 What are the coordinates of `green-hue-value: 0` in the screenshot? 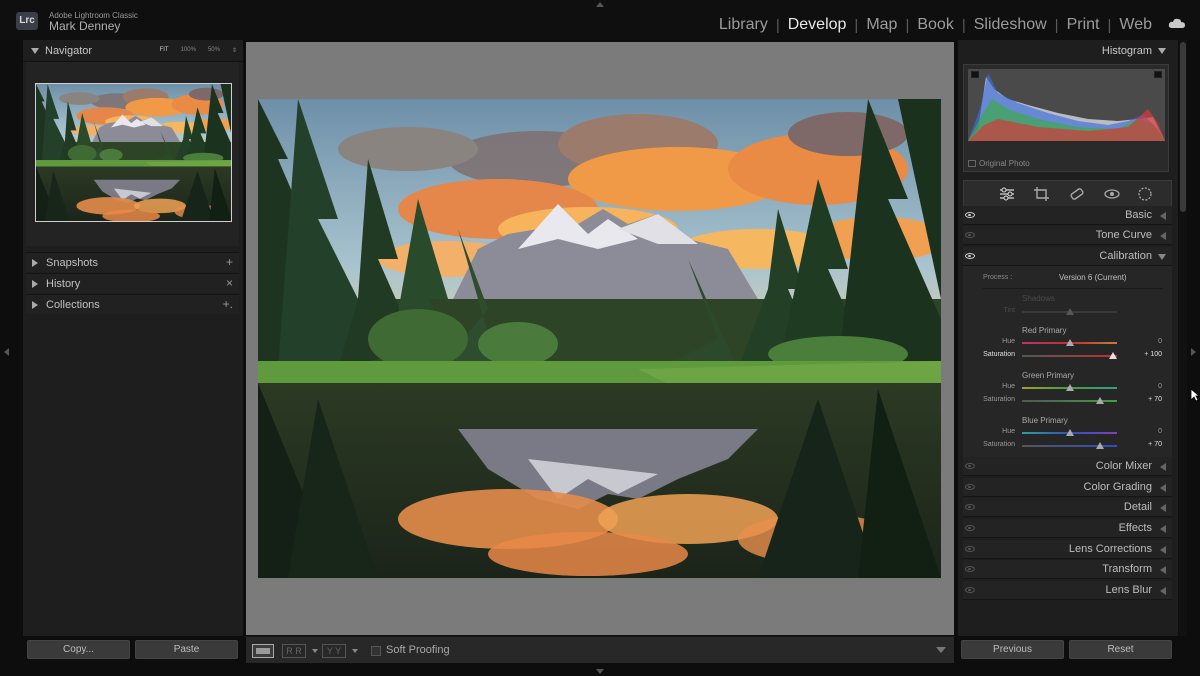 It's located at (1160, 386).